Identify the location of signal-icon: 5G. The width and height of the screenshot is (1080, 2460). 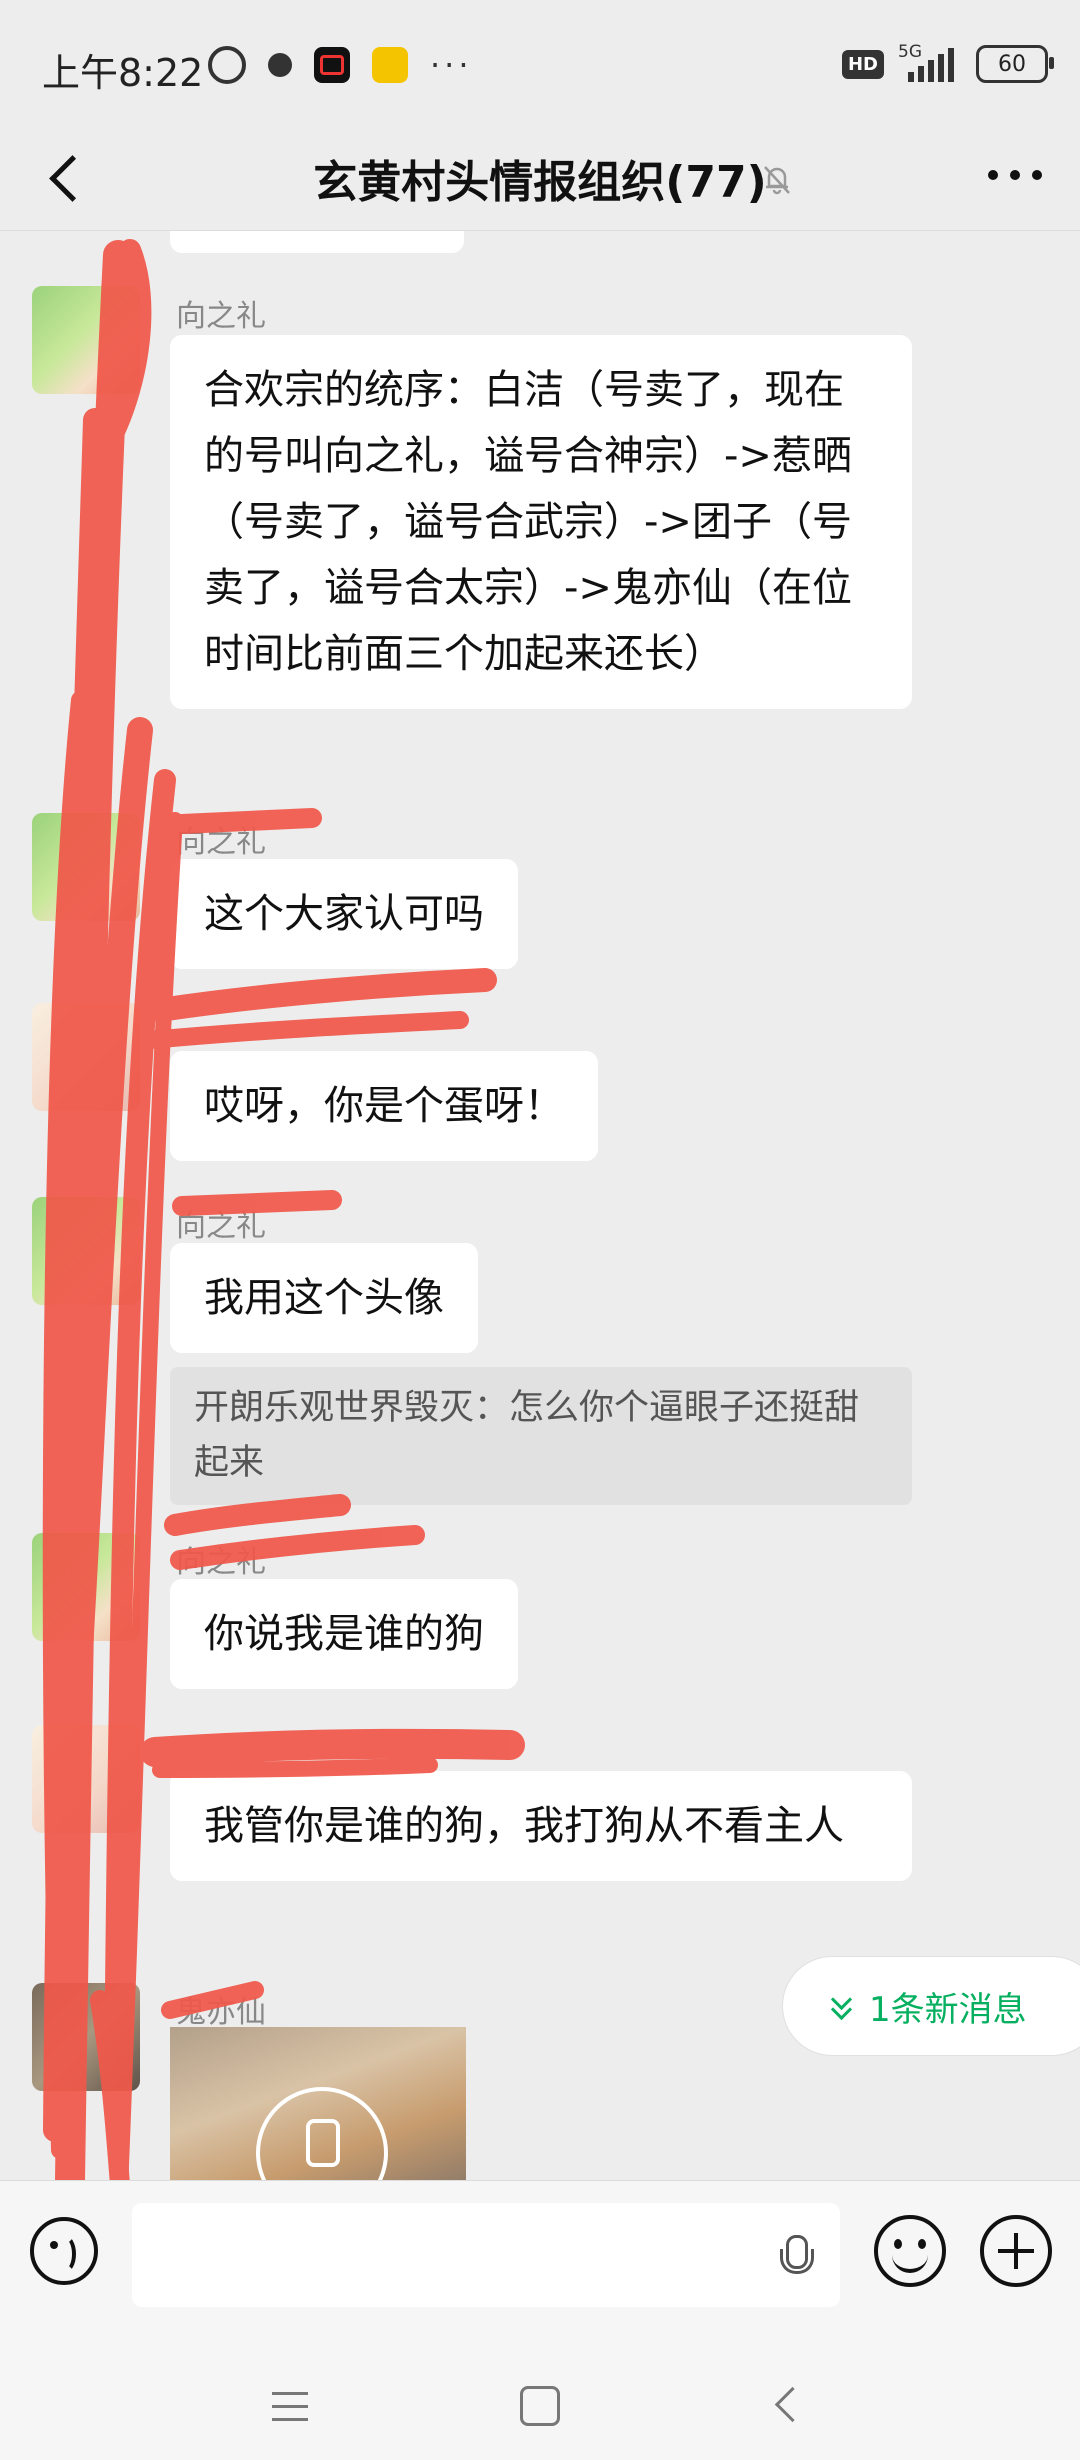
(930, 63).